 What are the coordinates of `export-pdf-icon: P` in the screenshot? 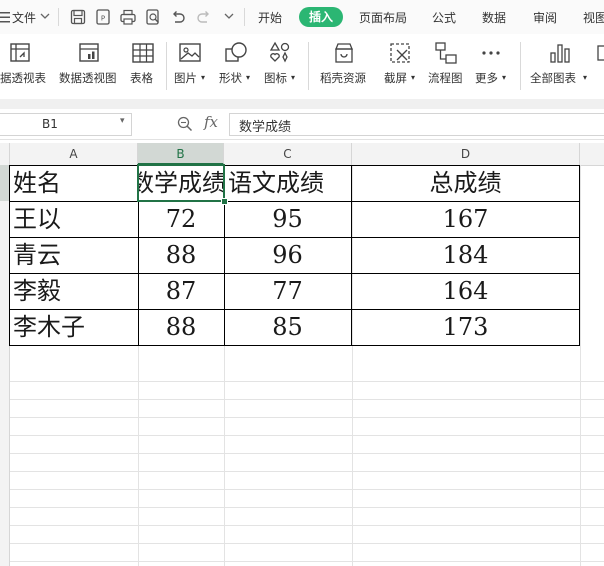 It's located at (103, 17).